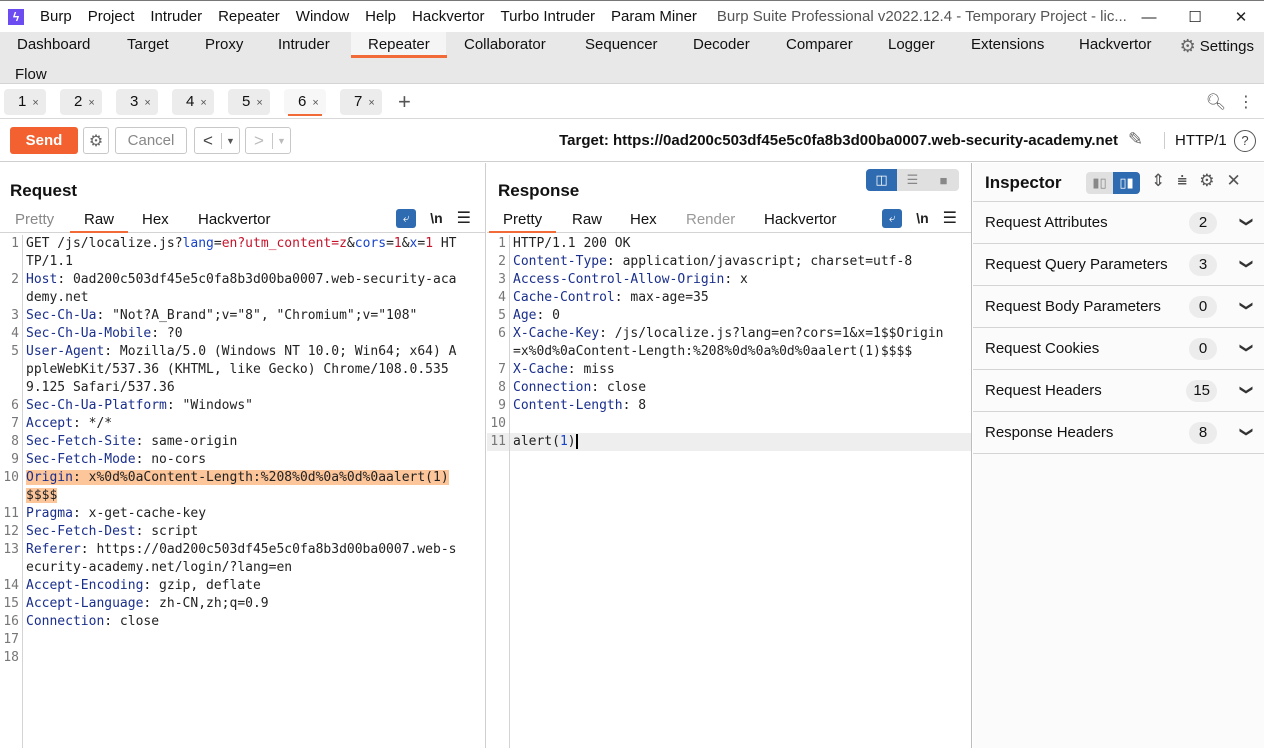 The width and height of the screenshot is (1264, 748). I want to click on gear-icon: ⚙, so click(1206, 181).